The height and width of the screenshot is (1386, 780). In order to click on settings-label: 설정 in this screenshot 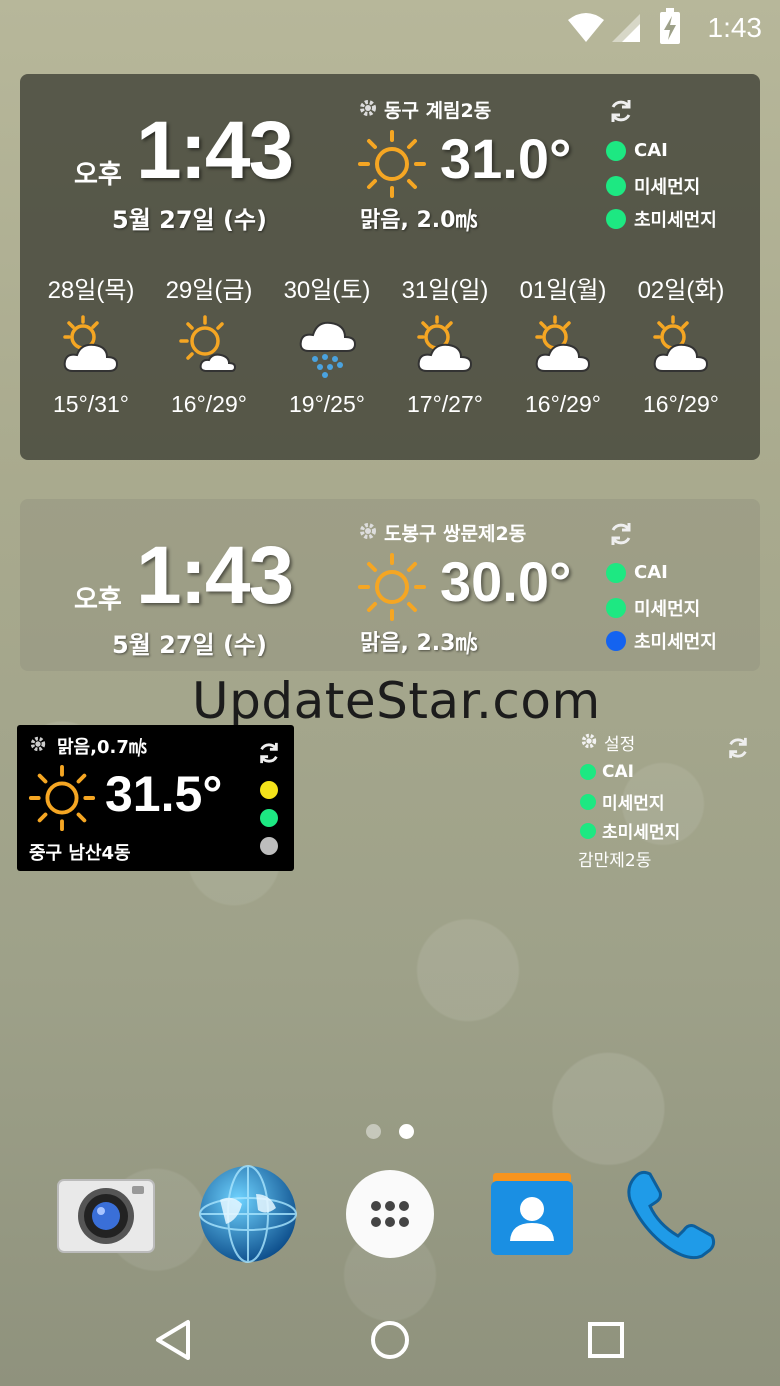, I will do `click(619, 742)`.